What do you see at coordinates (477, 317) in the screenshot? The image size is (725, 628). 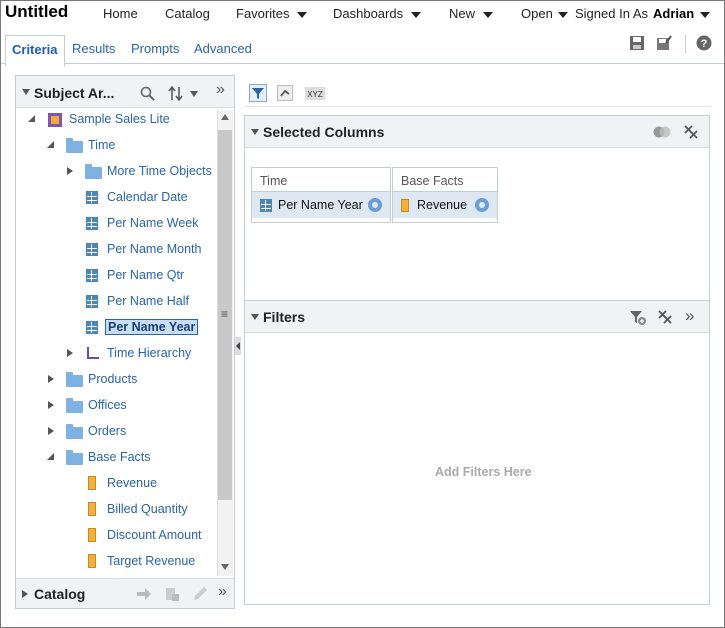 I see `filters-header: Filters »` at bounding box center [477, 317].